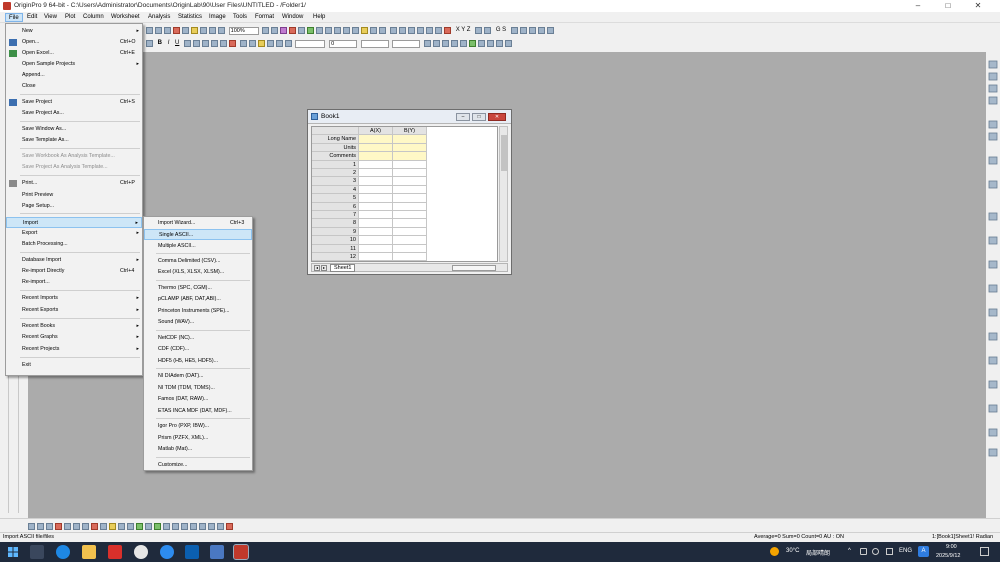  What do you see at coordinates (240, 17) in the screenshot?
I see `menu-tools: Tools` at bounding box center [240, 17].